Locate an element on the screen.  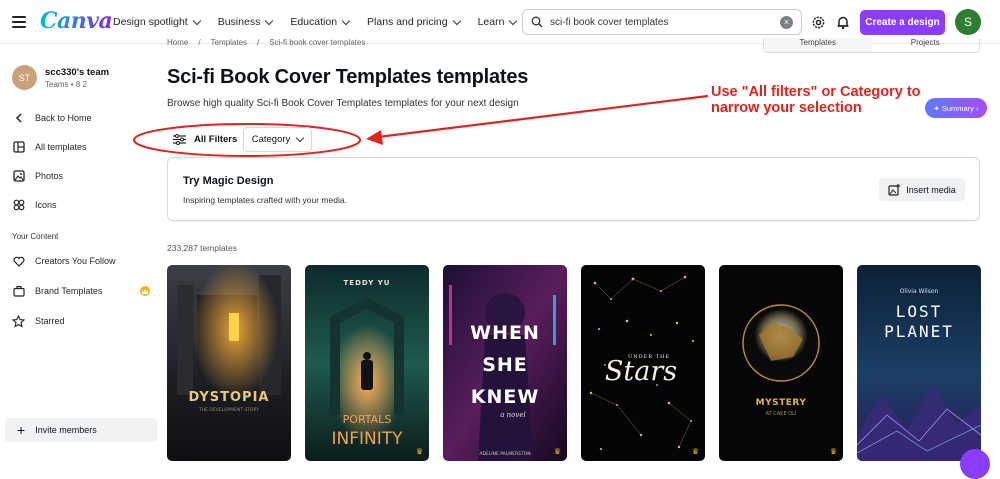
template-card-portals-infinity: TEDDY YU PORTALS INFINITY ♛ is located at coordinates (367, 363).